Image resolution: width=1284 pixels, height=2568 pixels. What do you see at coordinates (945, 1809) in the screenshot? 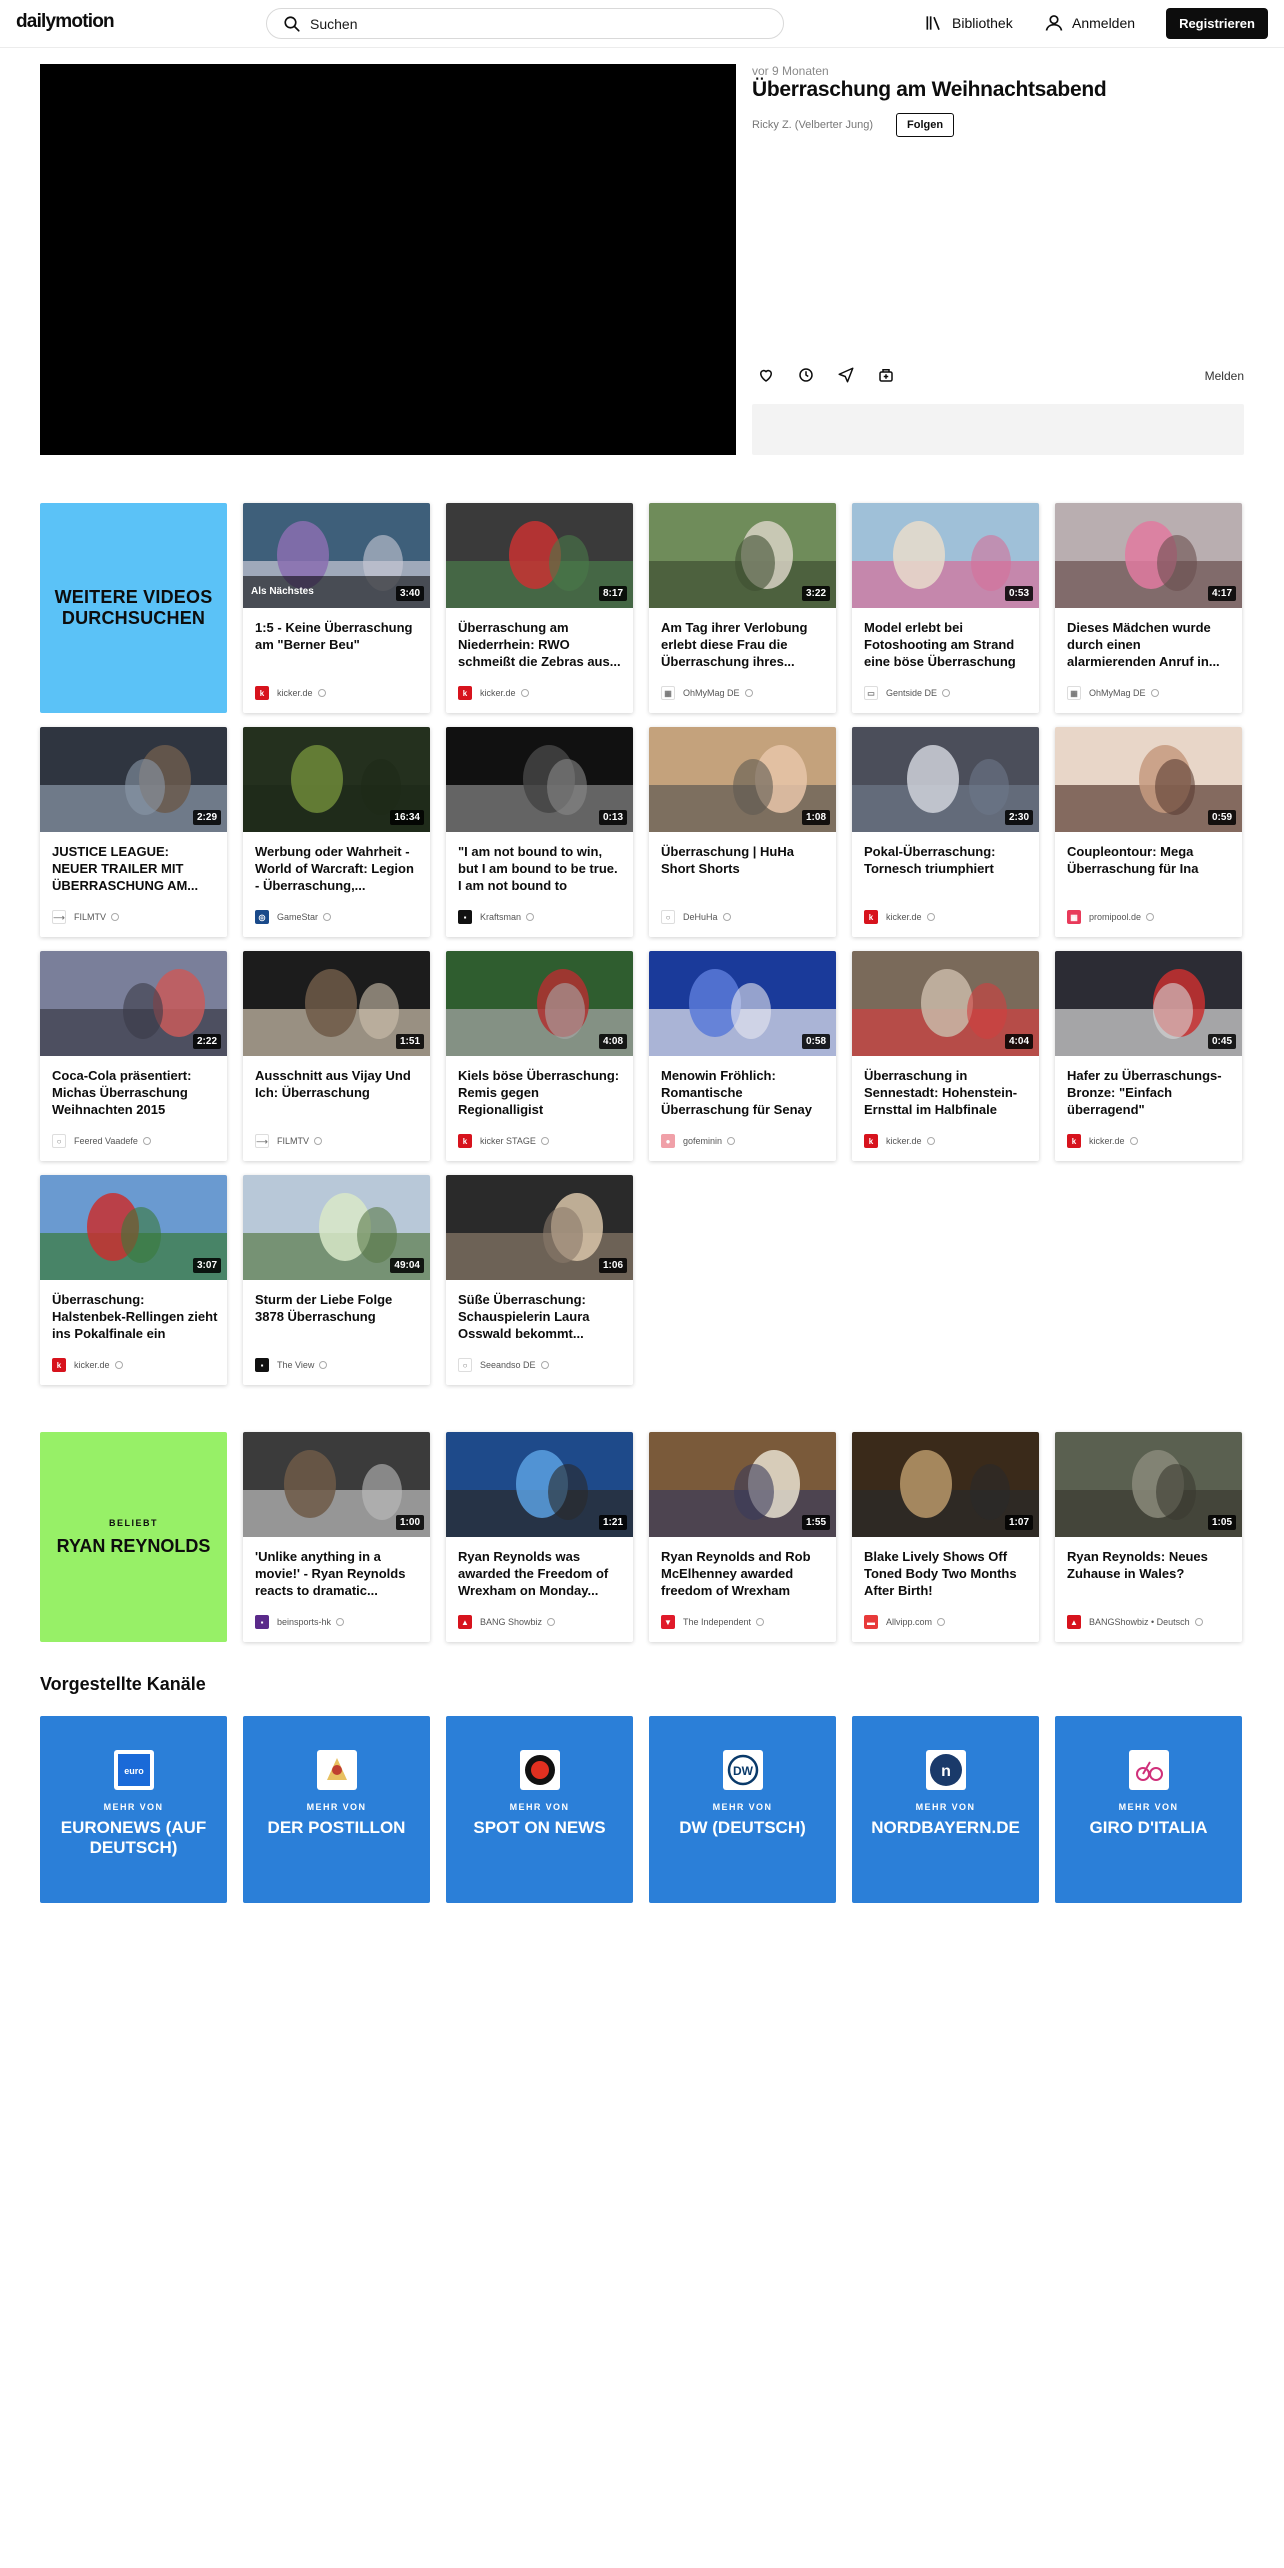
I see `featured-channel-card: n MEHR VON NORDBAYERN.DE` at bounding box center [945, 1809].